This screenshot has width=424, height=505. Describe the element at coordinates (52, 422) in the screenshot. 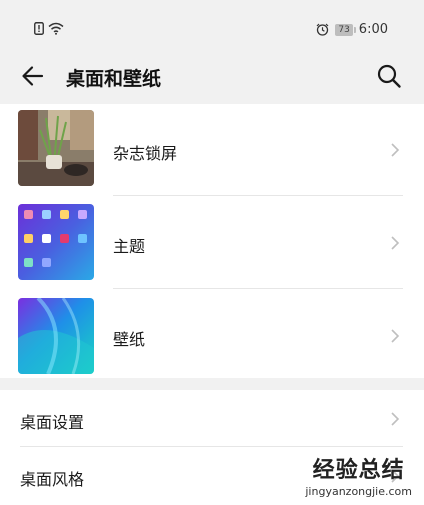

I see `list-item-label: 桌面设置` at that location.